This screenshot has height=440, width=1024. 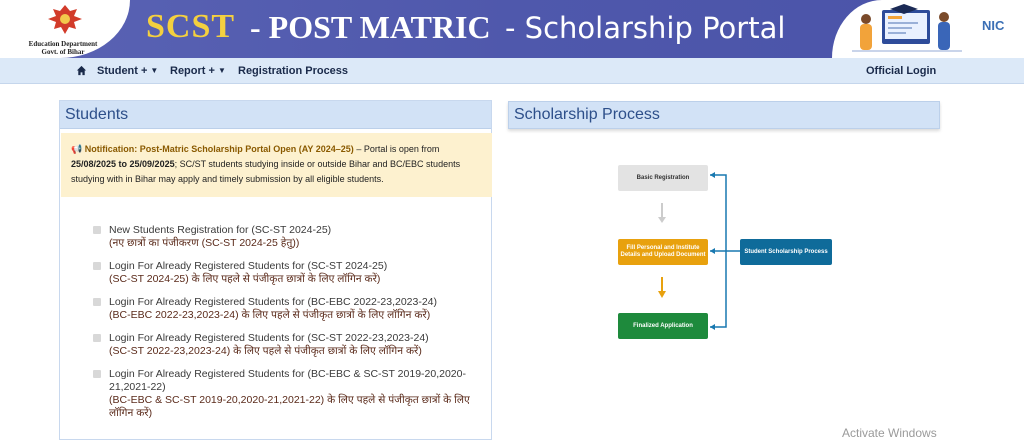 What do you see at coordinates (275, 115) in the screenshot?
I see `students-heading: Students` at bounding box center [275, 115].